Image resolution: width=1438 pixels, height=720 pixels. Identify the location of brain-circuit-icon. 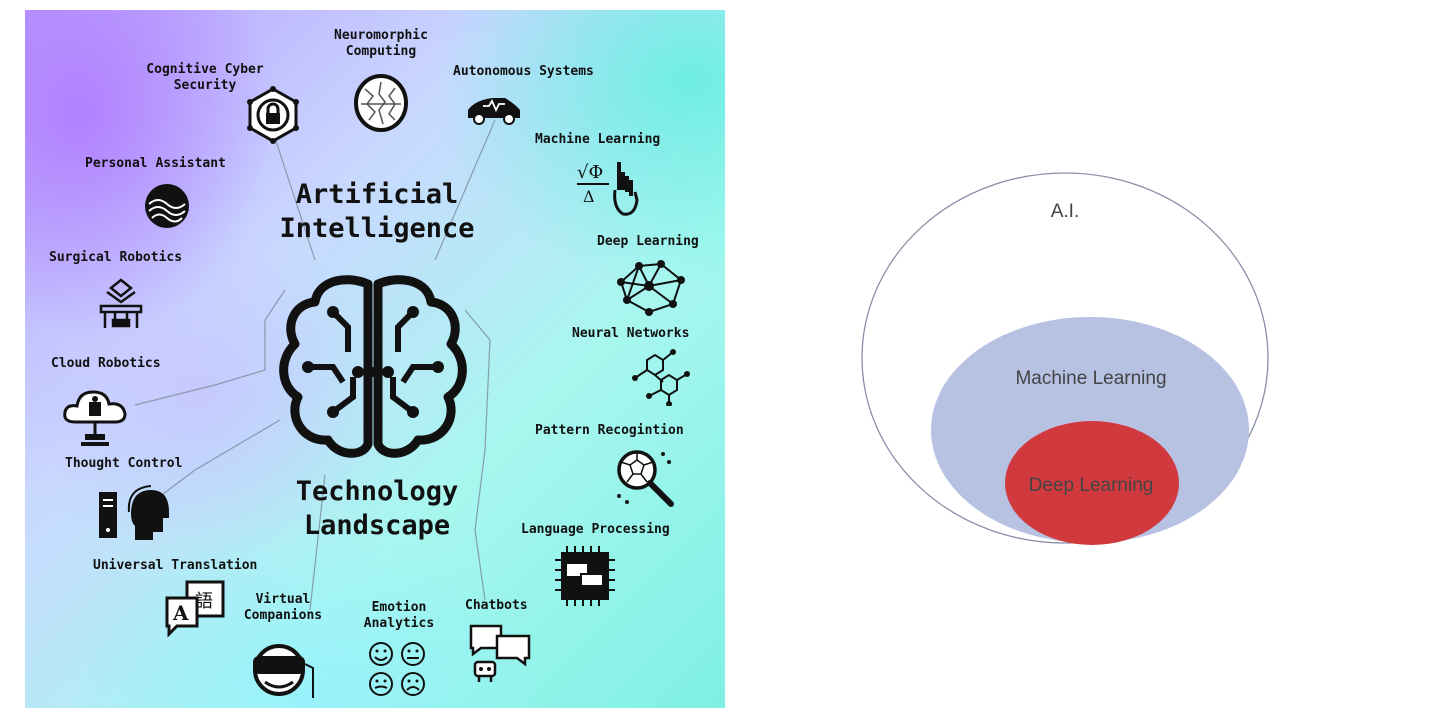
(373, 366).